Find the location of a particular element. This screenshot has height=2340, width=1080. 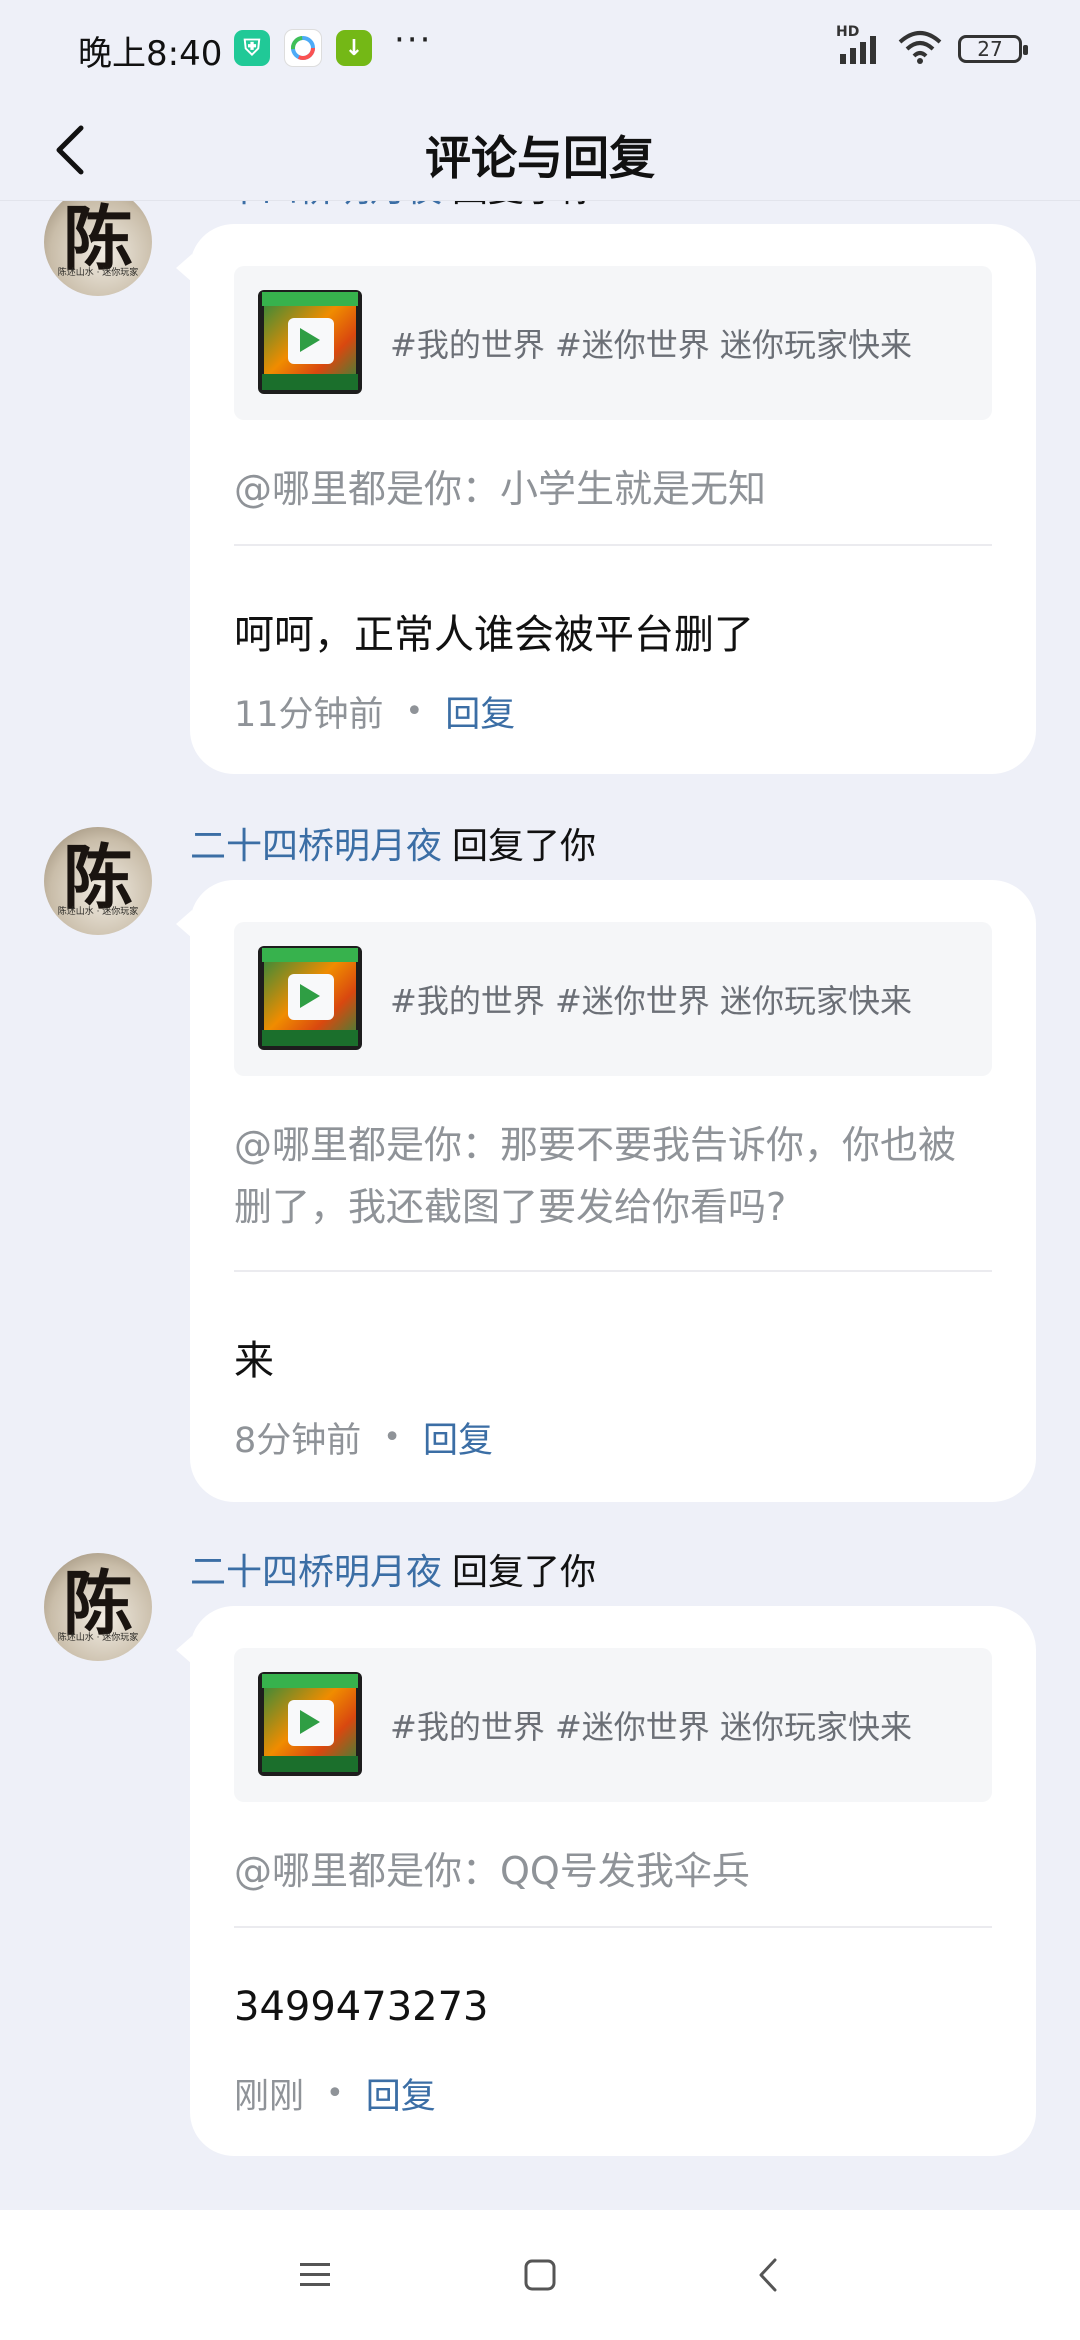

download-app-icon: ↓ is located at coordinates (354, 48).